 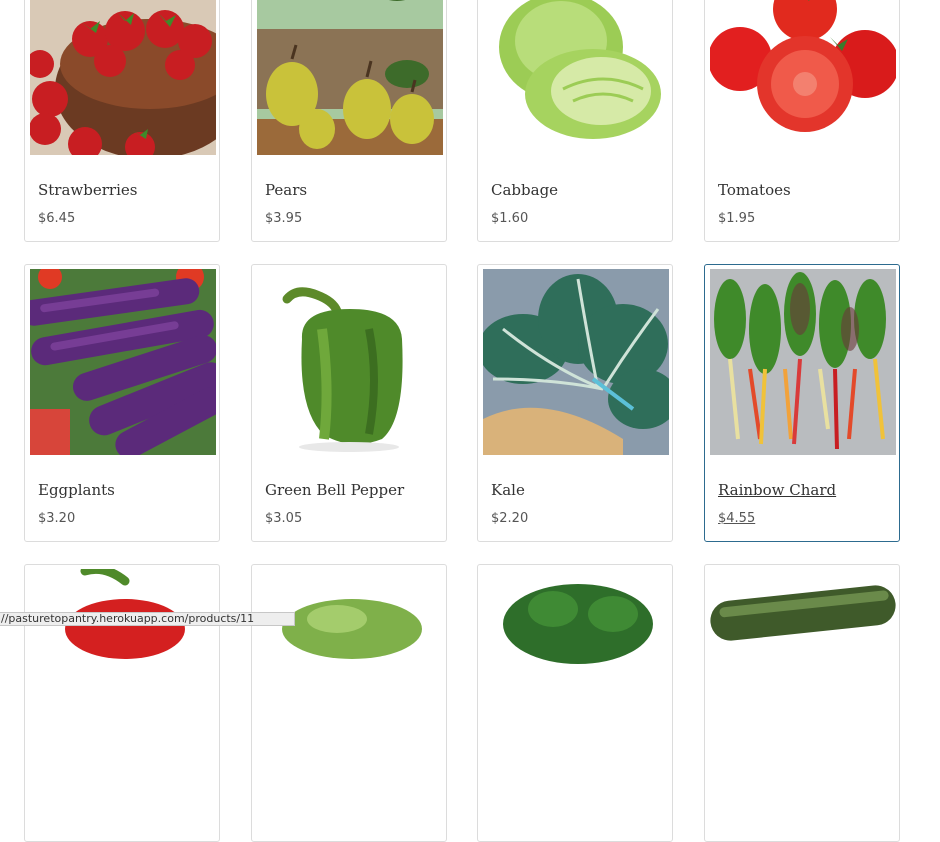 I want to click on product-name: Tomatoes, so click(x=754, y=190).